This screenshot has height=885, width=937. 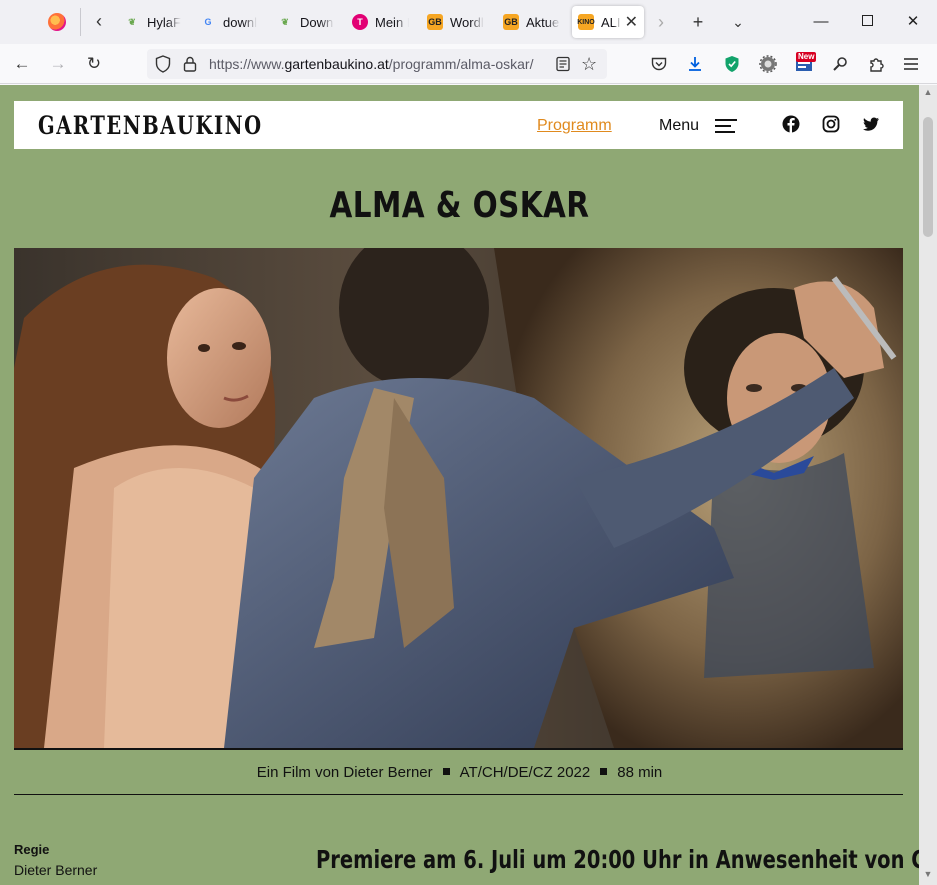 I want to click on lock-icon, so click(x=190, y=64).